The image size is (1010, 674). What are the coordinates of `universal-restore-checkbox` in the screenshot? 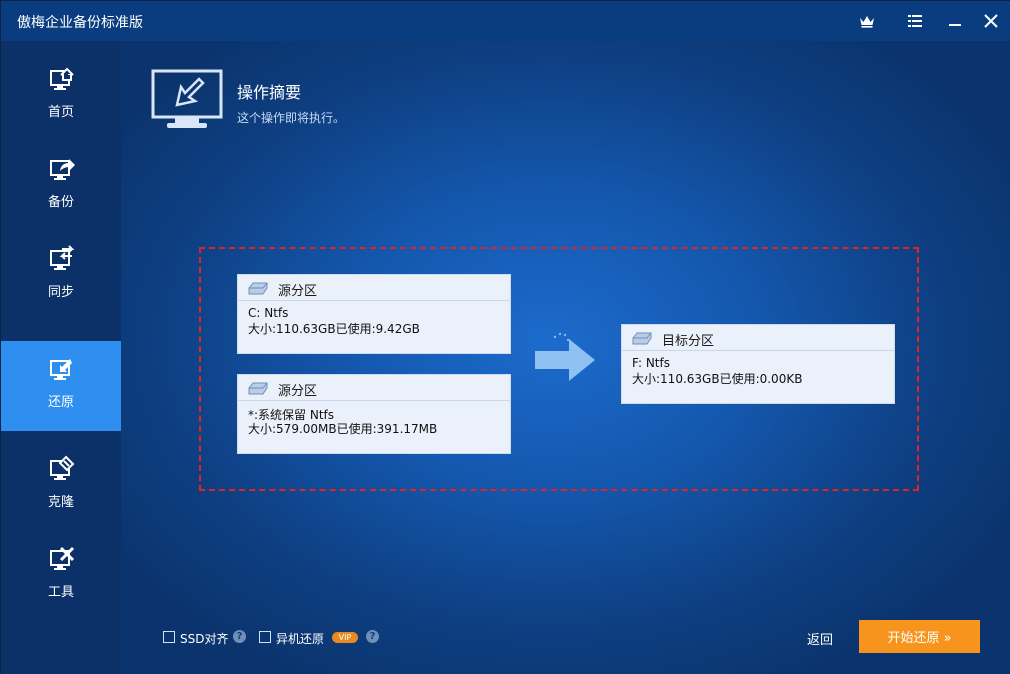 It's located at (265, 637).